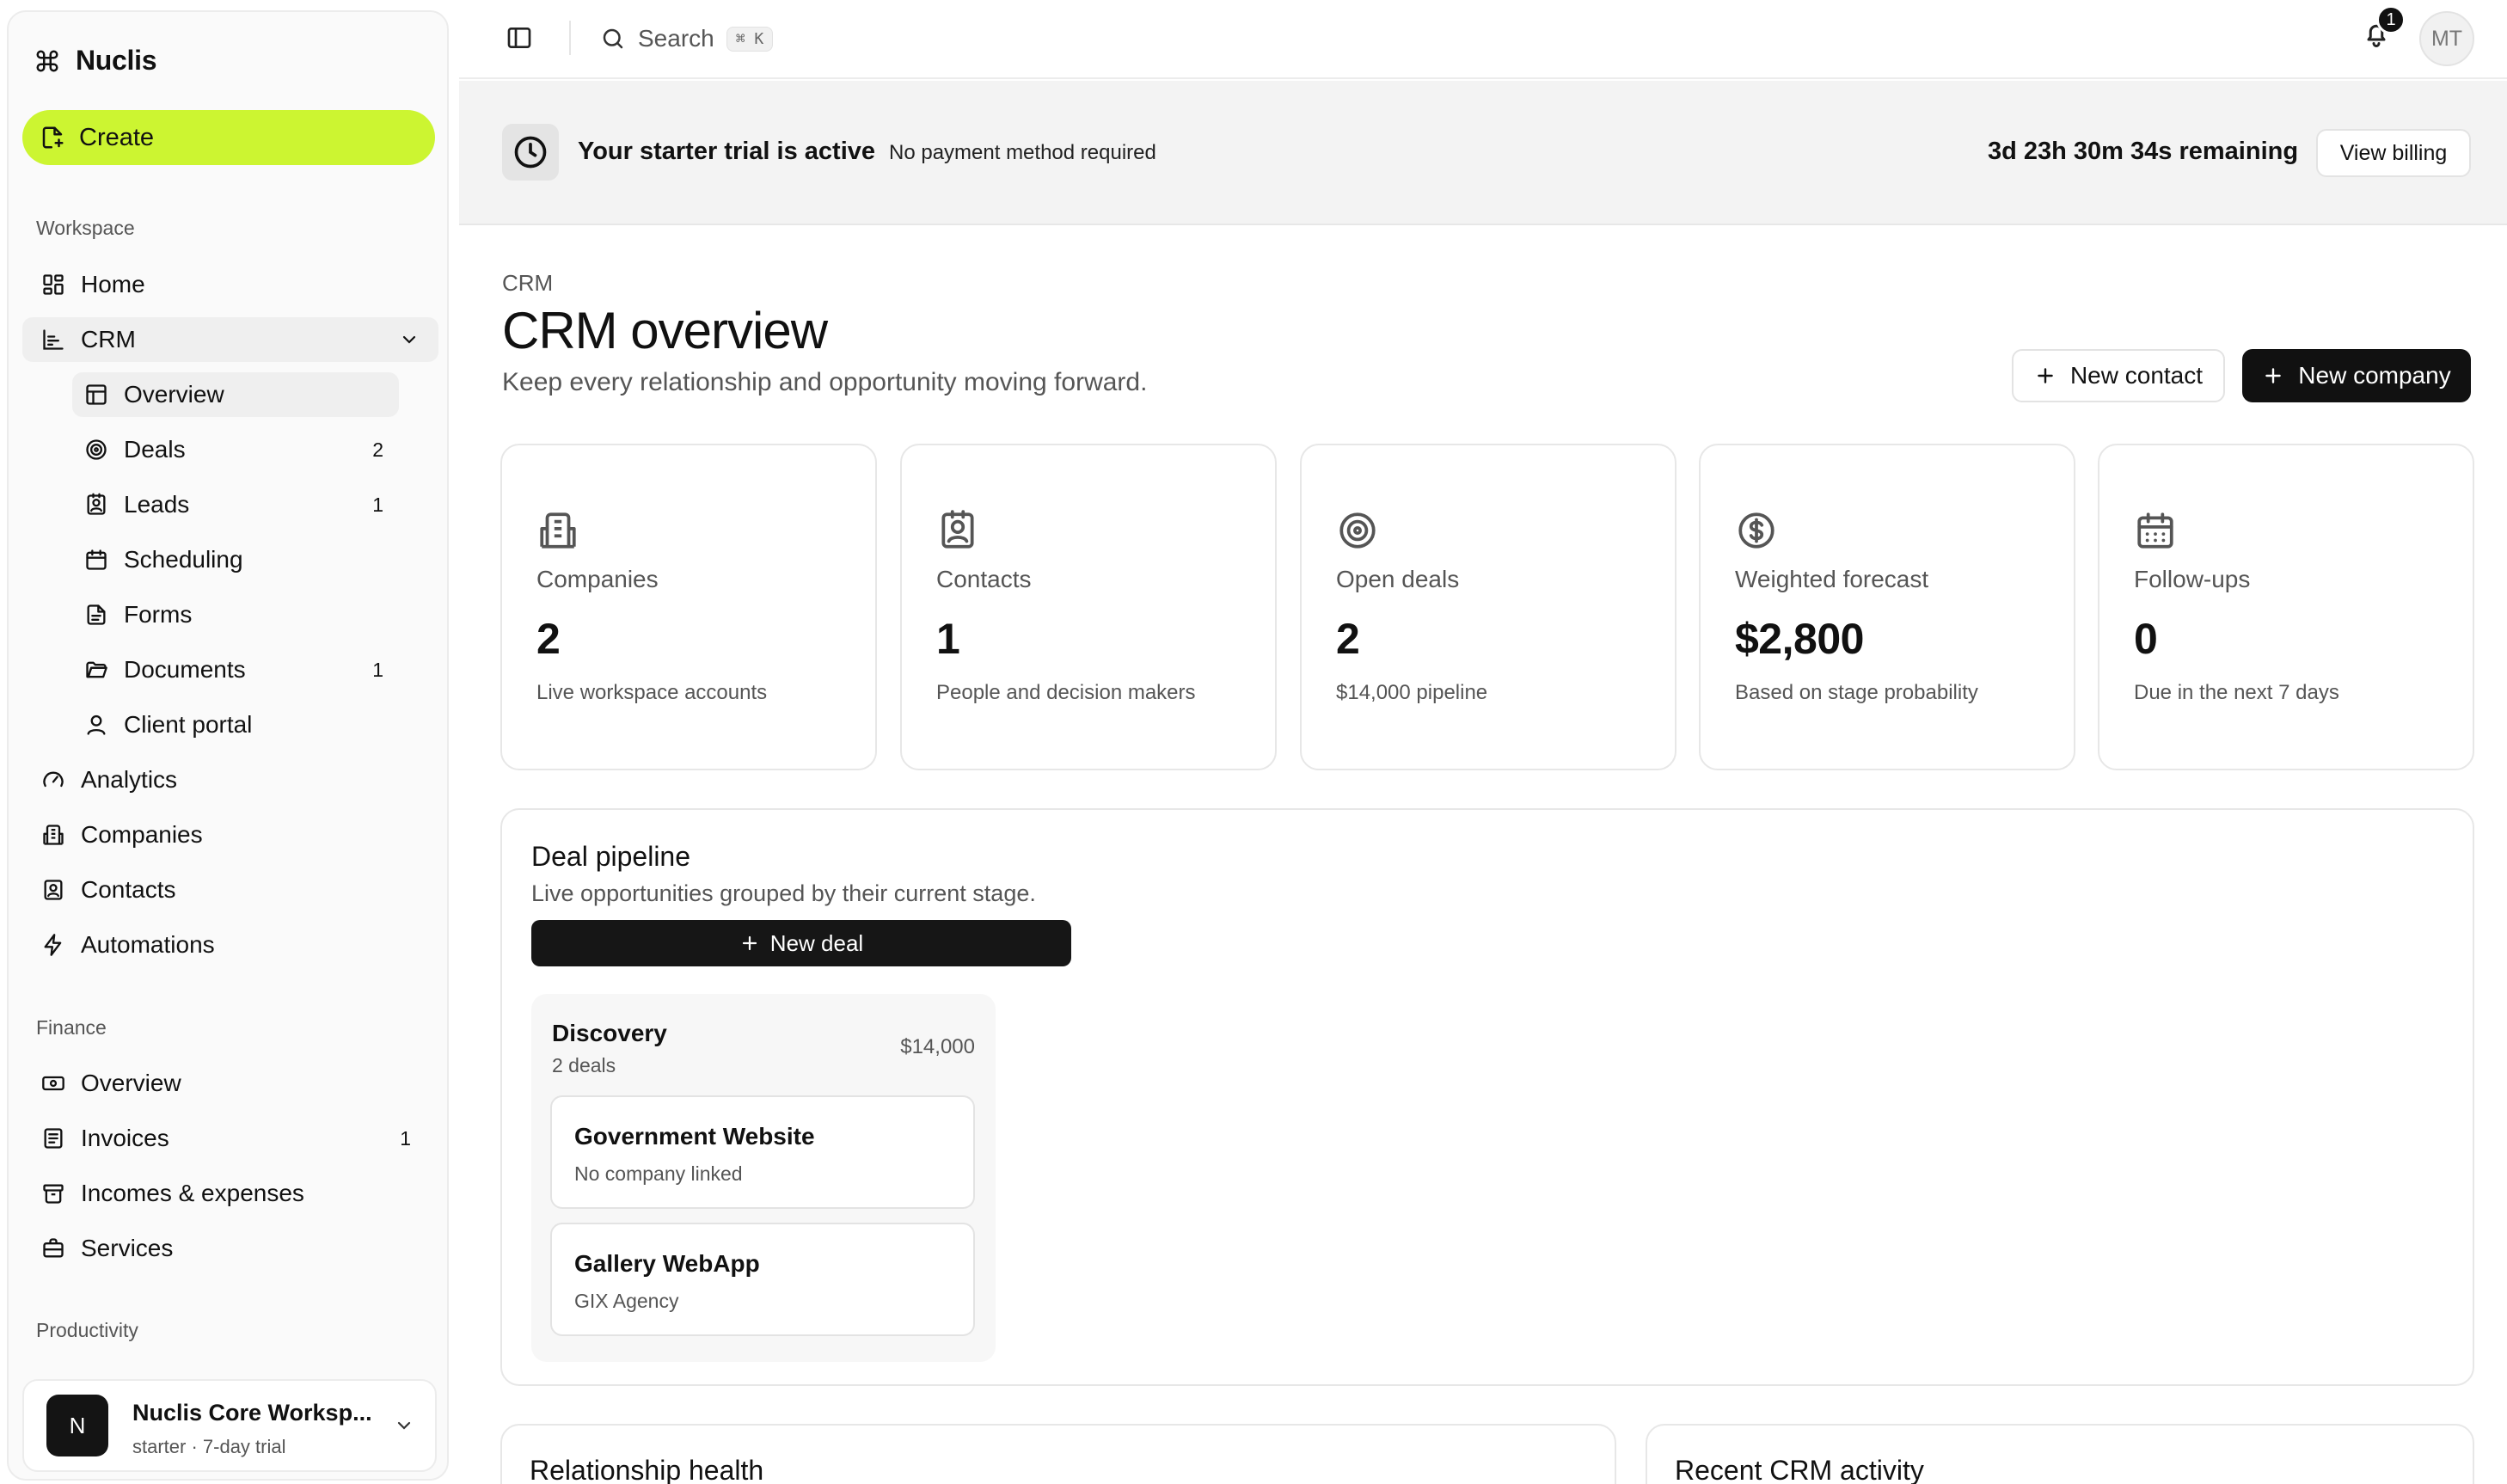  What do you see at coordinates (53, 780) in the screenshot?
I see `gauge-icon` at bounding box center [53, 780].